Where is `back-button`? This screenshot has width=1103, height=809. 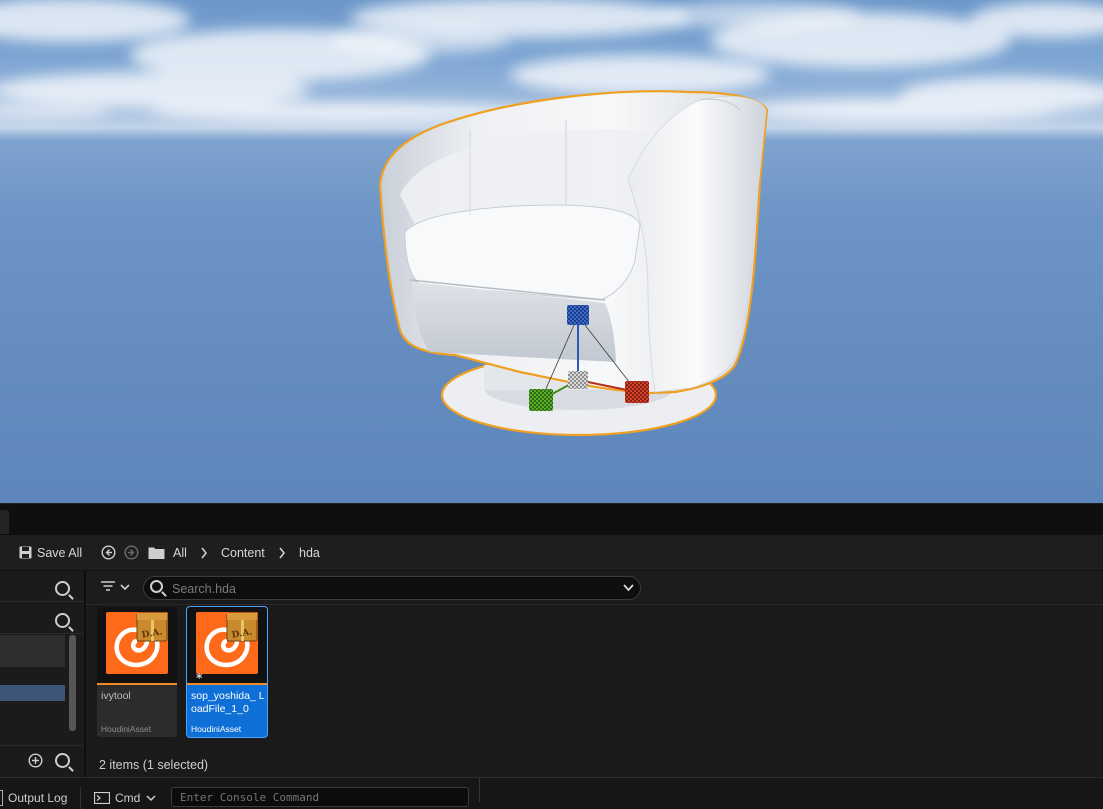
back-button is located at coordinates (108, 552).